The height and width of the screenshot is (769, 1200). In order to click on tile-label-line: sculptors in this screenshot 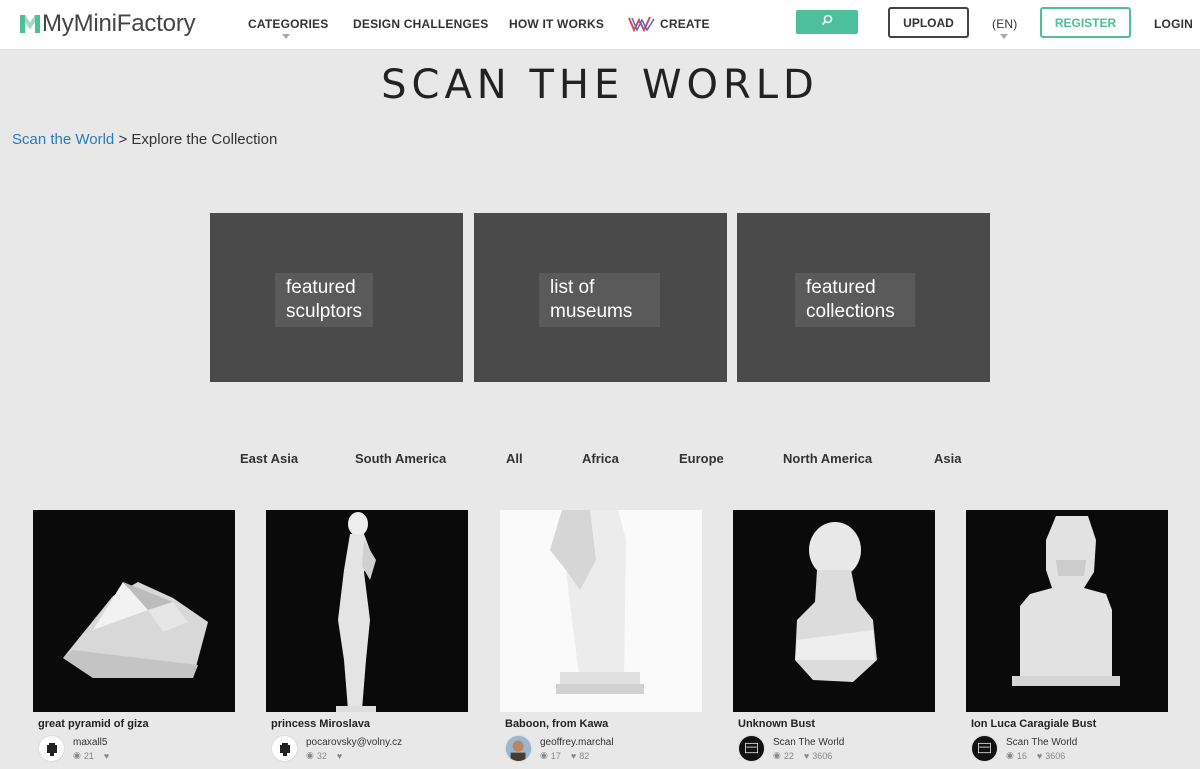, I will do `click(324, 311)`.